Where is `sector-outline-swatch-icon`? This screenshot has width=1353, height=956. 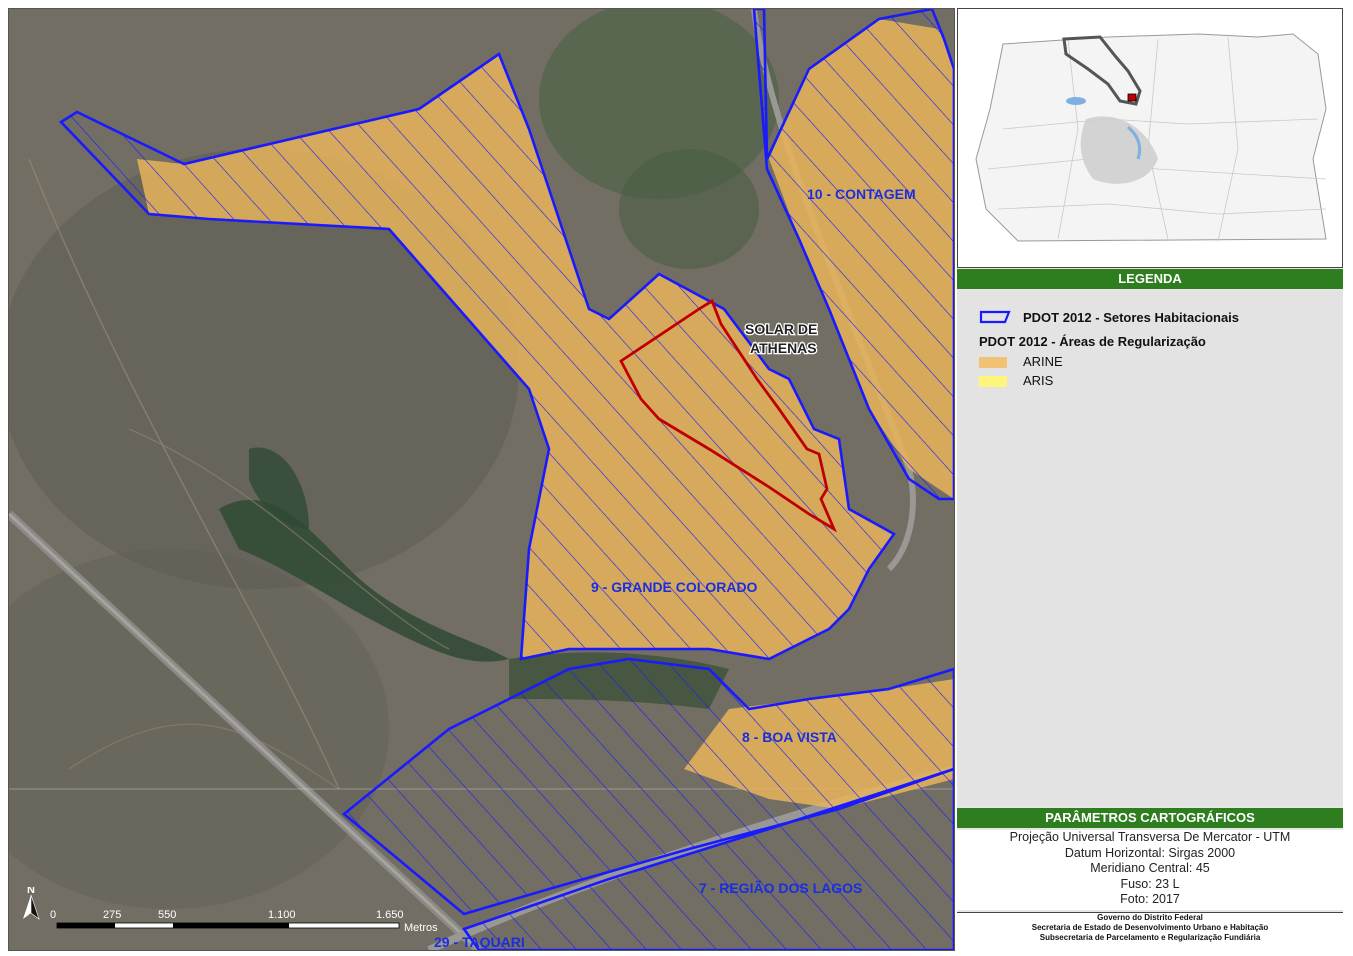
sector-outline-swatch-icon is located at coordinates (995, 317).